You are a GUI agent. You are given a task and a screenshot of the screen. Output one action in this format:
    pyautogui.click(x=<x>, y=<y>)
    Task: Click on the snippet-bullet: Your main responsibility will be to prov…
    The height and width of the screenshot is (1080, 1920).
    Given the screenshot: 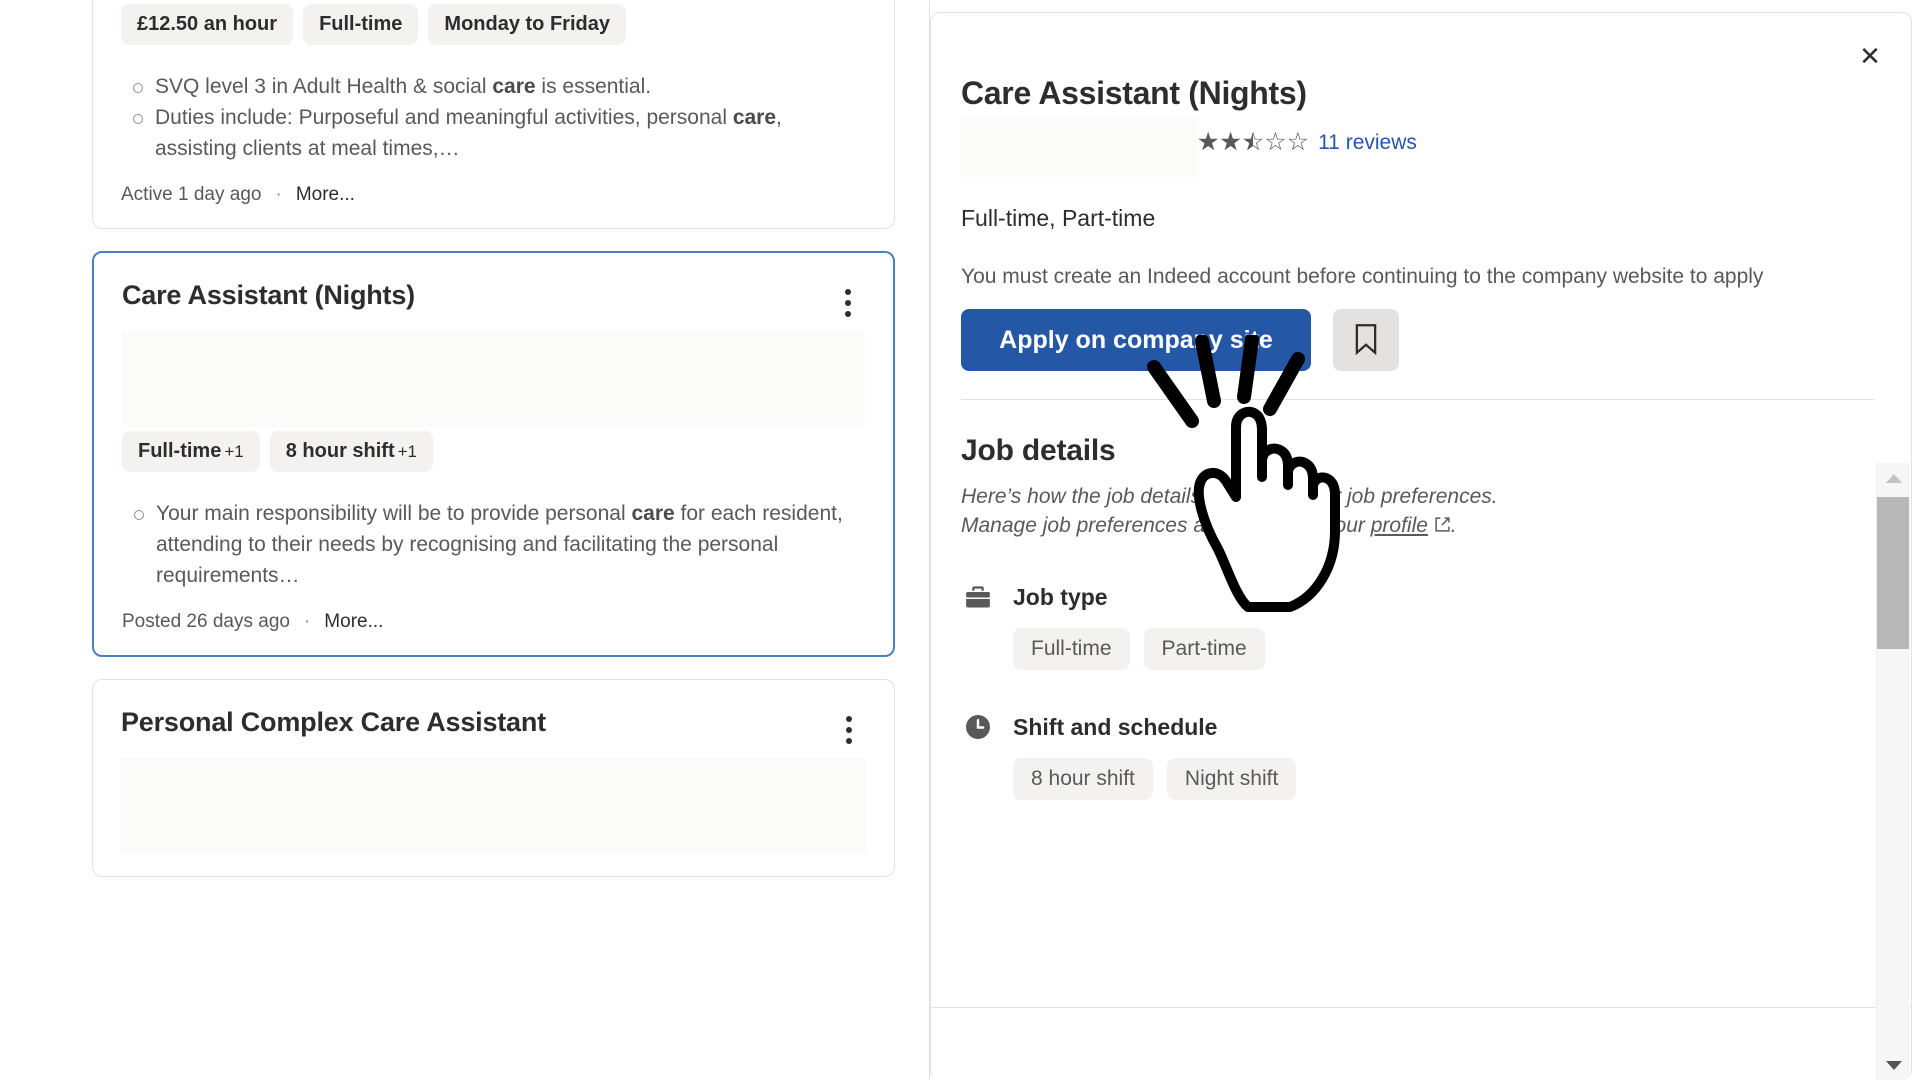 What is the action you would take?
    pyautogui.click(x=493, y=544)
    